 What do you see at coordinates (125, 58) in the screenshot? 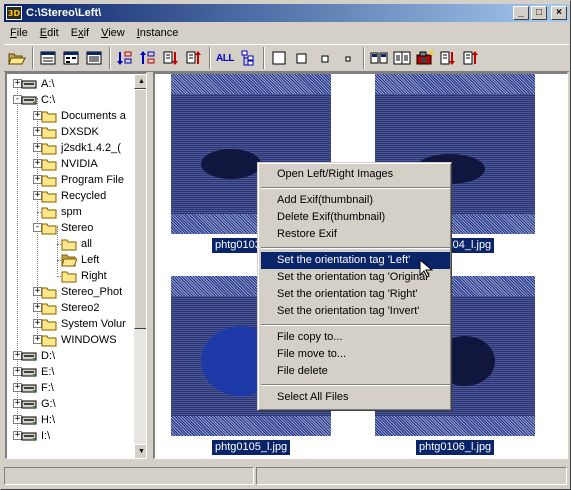
I see `sort-az-button` at bounding box center [125, 58].